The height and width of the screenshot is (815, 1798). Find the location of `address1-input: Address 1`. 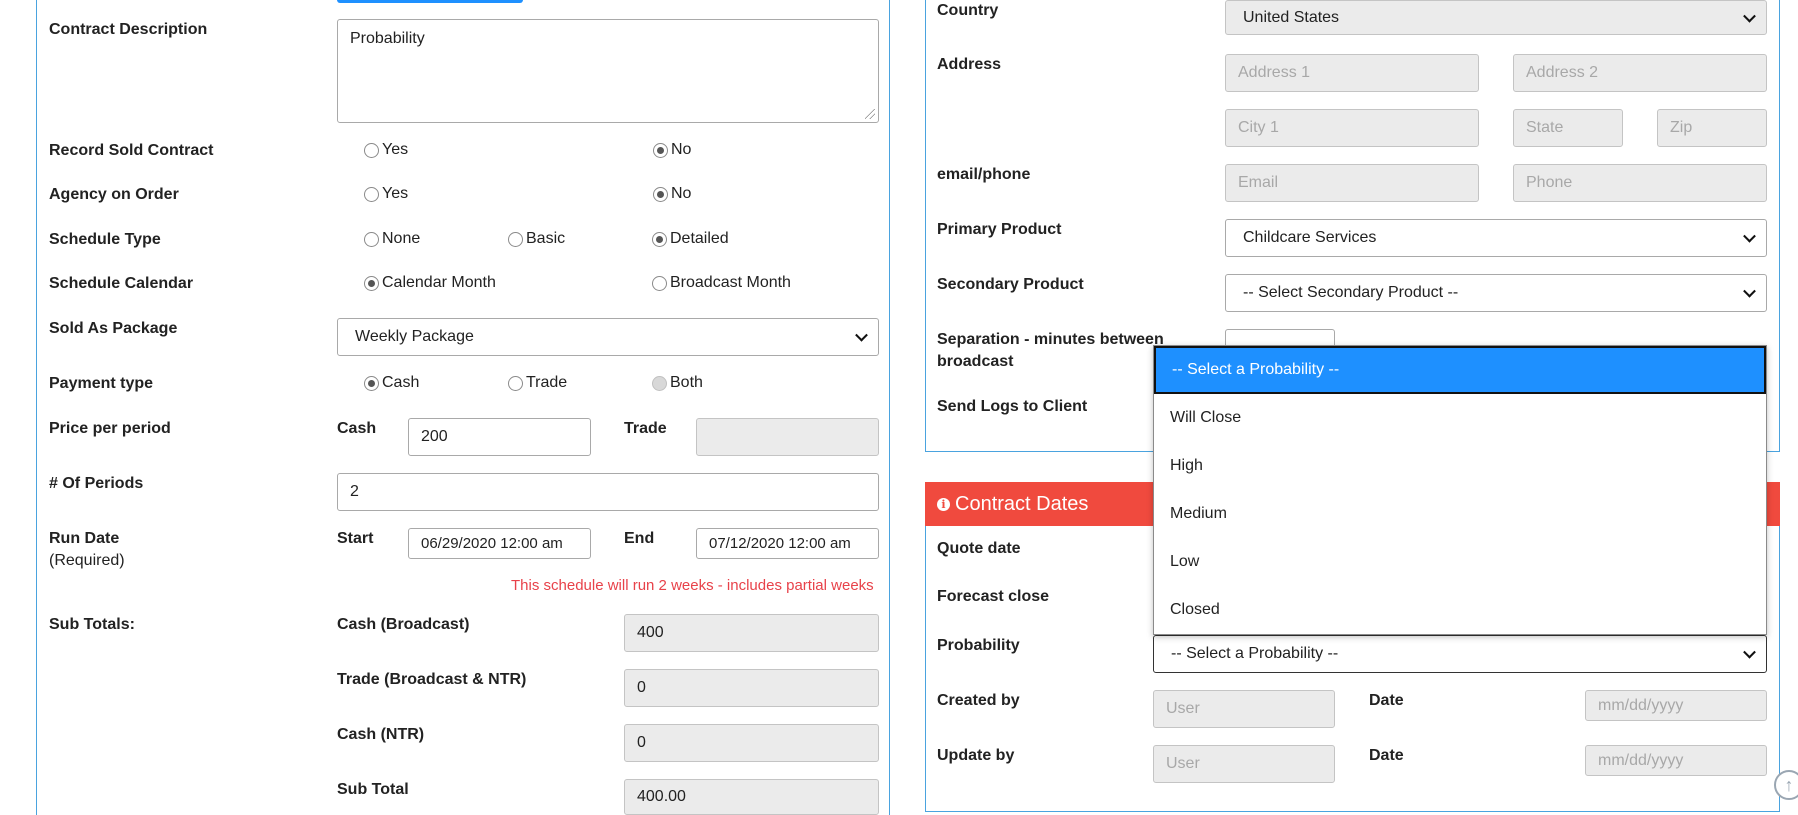

address1-input: Address 1 is located at coordinates (1352, 73).